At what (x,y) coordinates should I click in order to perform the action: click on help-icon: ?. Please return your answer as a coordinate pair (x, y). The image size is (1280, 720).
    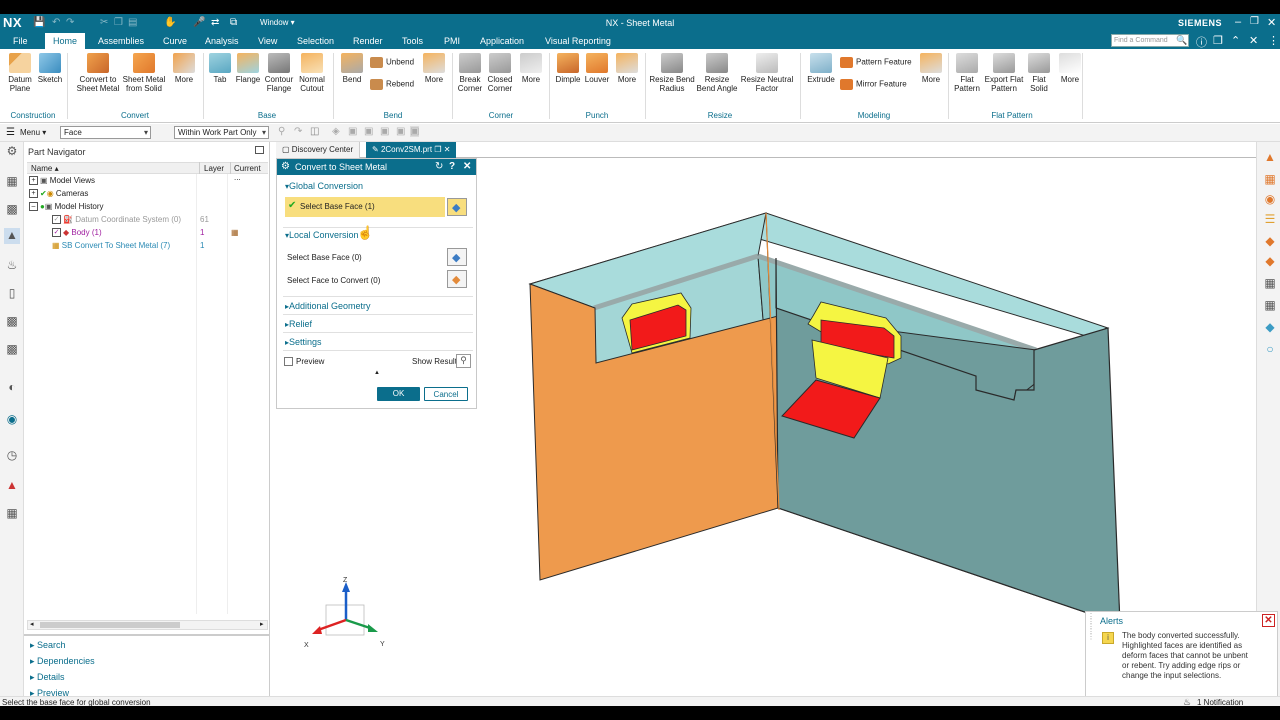
    Looking at the image, I should click on (452, 166).